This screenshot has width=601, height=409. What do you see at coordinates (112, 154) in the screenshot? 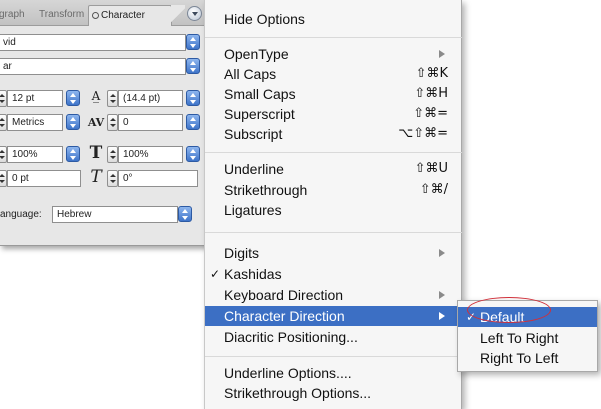
I see `horizontal-scale-stepper` at bounding box center [112, 154].